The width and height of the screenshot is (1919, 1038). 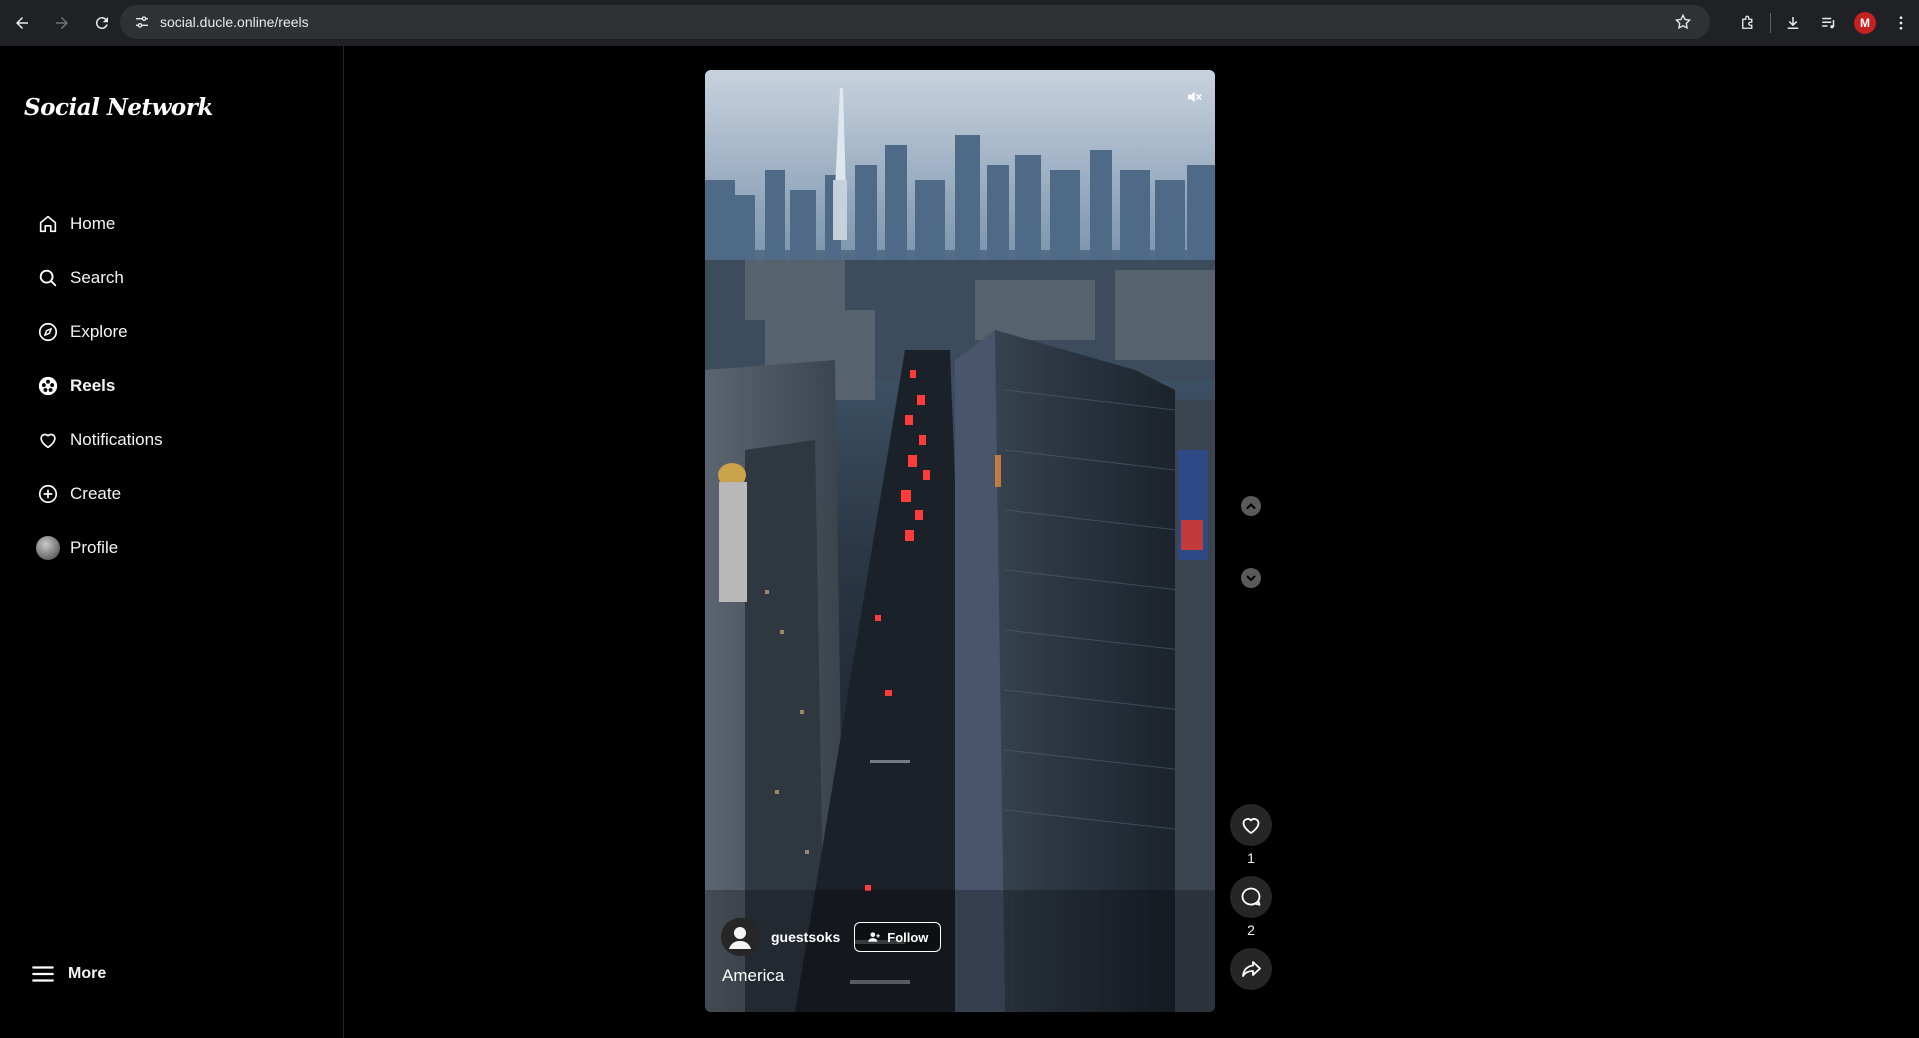 I want to click on user-plus-icon, so click(x=874, y=937).